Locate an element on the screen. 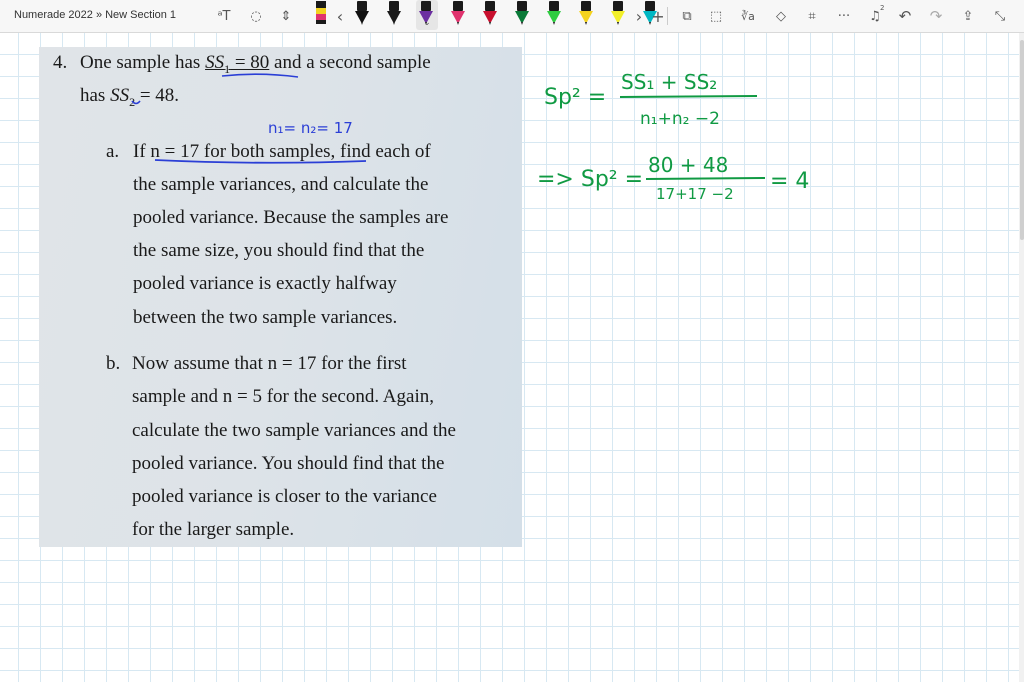 The height and width of the screenshot is (682, 1024). ink-formula-fraction-bar is located at coordinates (688, 96).